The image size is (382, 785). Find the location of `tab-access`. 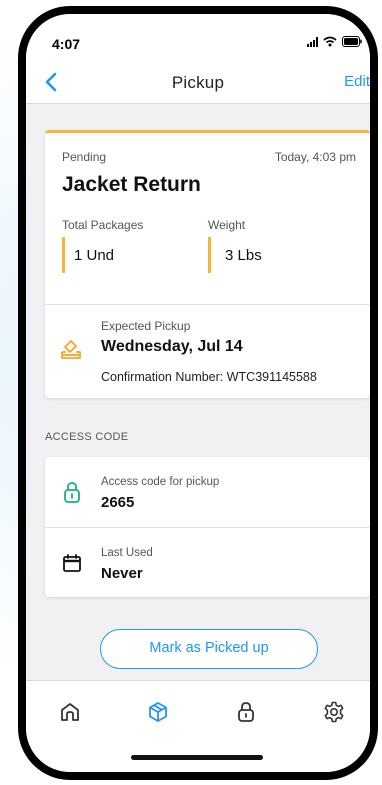

tab-access is located at coordinates (246, 712).